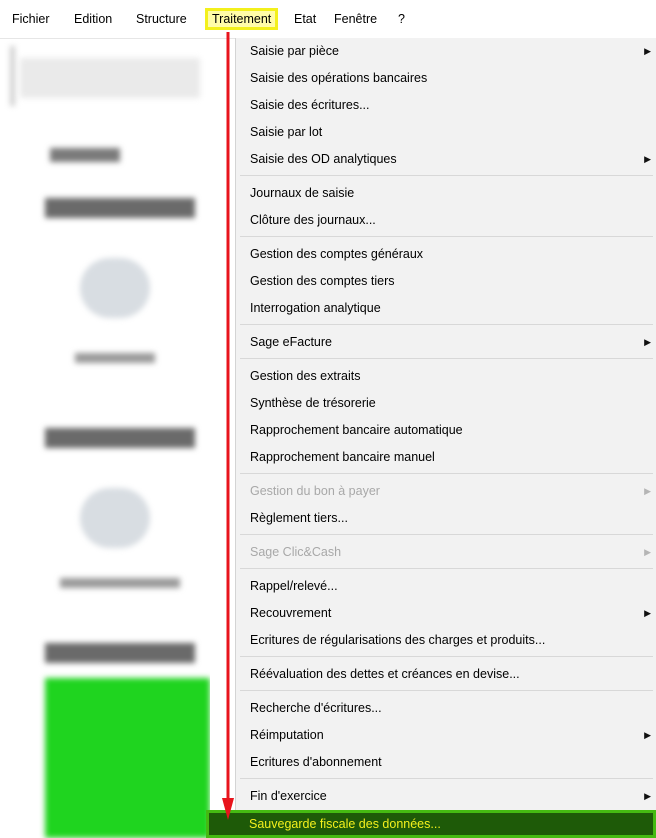  Describe the element at coordinates (446, 51) in the screenshot. I see `menu-item-saisie-par-piece: Saisie par pièce ▶` at that location.